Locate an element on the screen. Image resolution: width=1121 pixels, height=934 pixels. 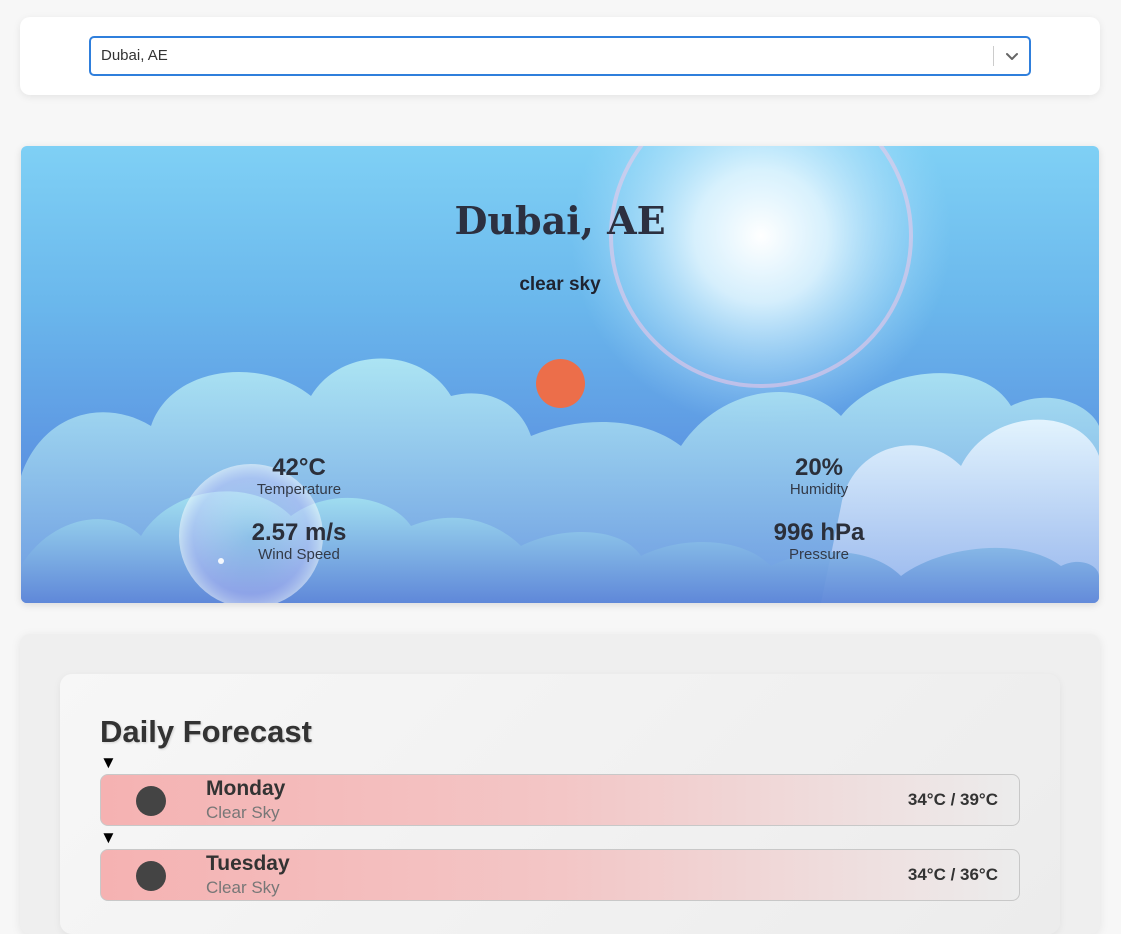
humidity-value: 20% is located at coordinates (819, 467).